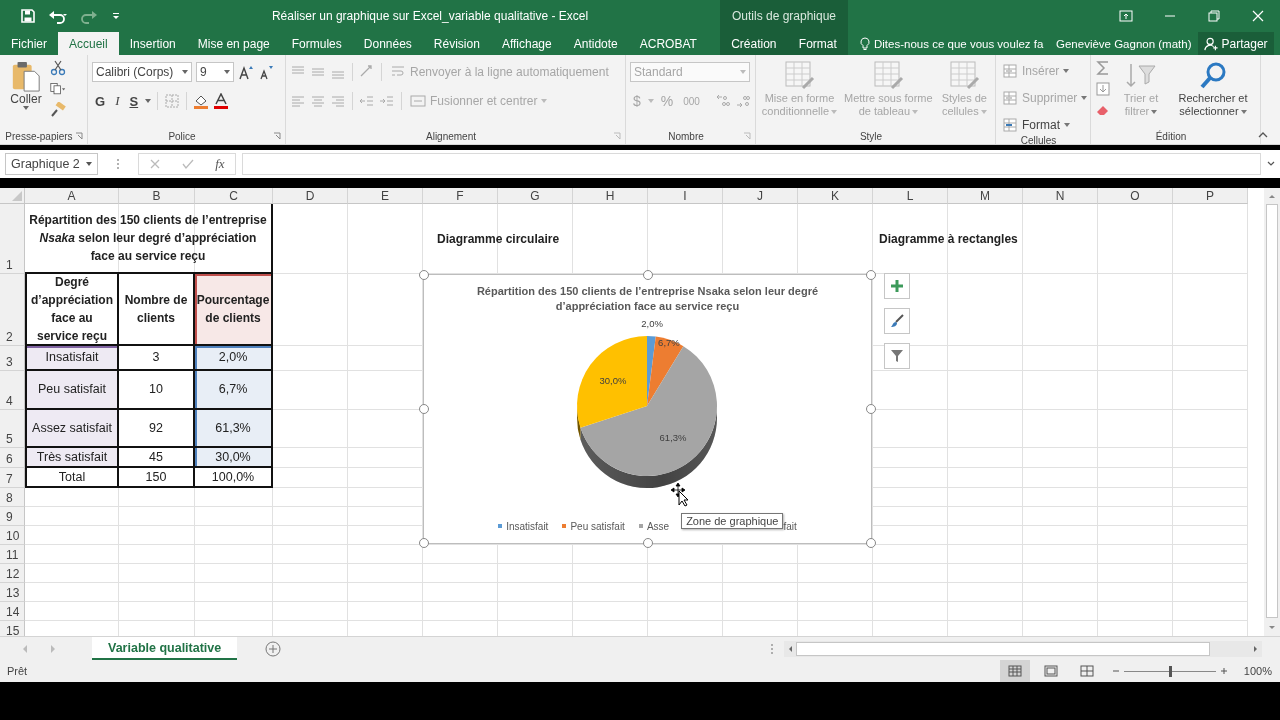 This screenshot has height=720, width=1280. What do you see at coordinates (234, 196) in the screenshot?
I see `column-header: C` at bounding box center [234, 196].